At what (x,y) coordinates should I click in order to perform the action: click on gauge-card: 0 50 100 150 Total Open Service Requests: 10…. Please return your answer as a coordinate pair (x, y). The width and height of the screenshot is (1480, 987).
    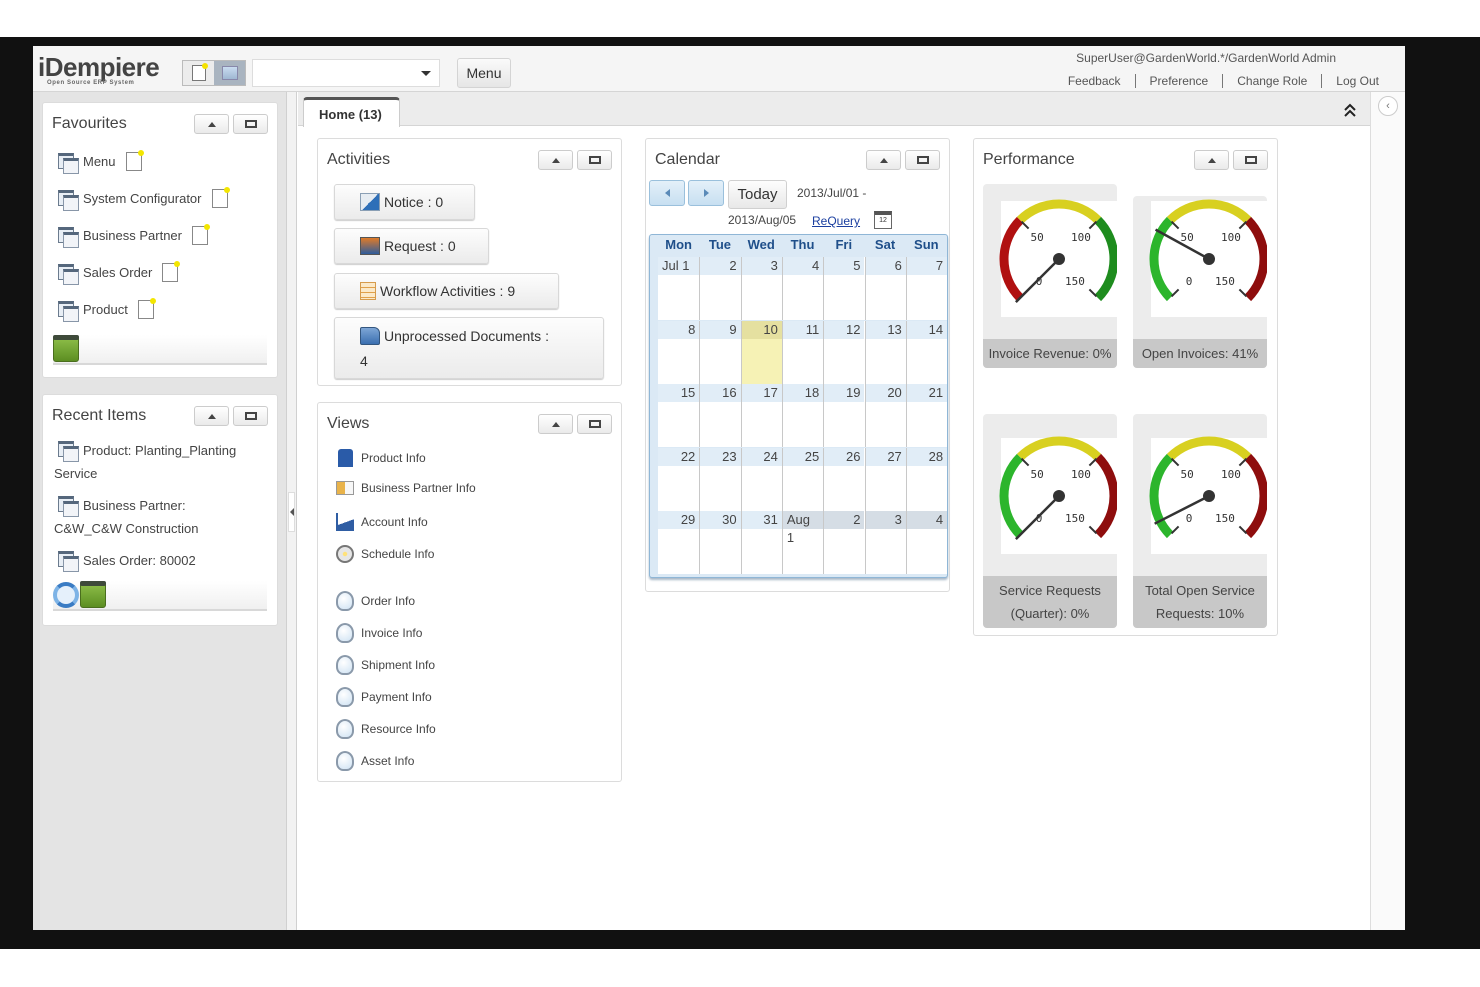
    Looking at the image, I should click on (1200, 521).